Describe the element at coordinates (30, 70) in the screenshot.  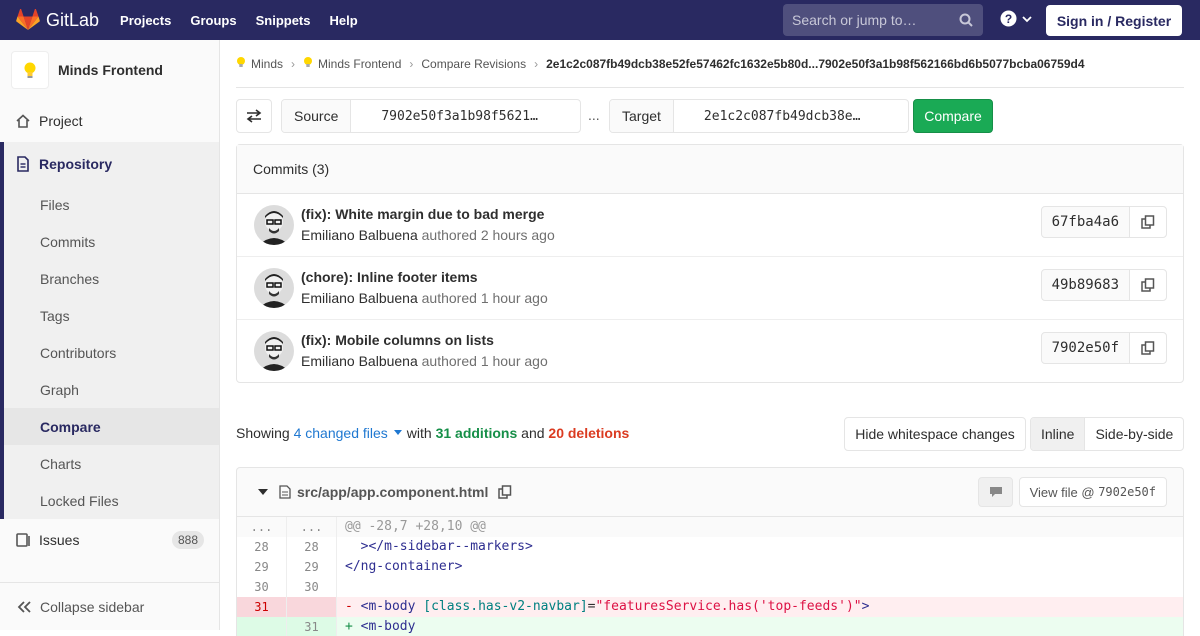
I see `project-avatar` at that location.